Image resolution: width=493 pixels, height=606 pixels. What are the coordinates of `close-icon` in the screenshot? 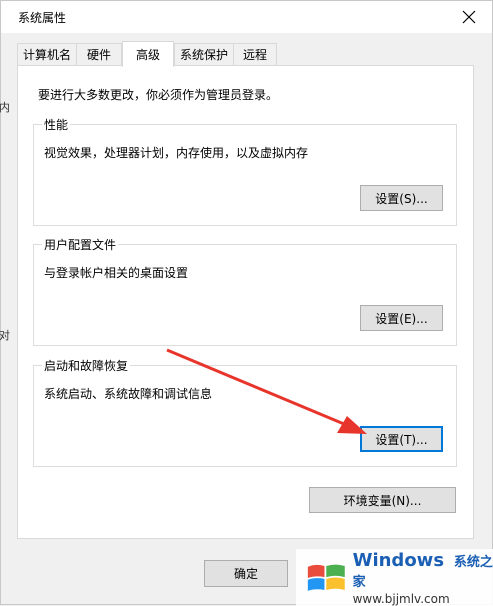 It's located at (469, 17).